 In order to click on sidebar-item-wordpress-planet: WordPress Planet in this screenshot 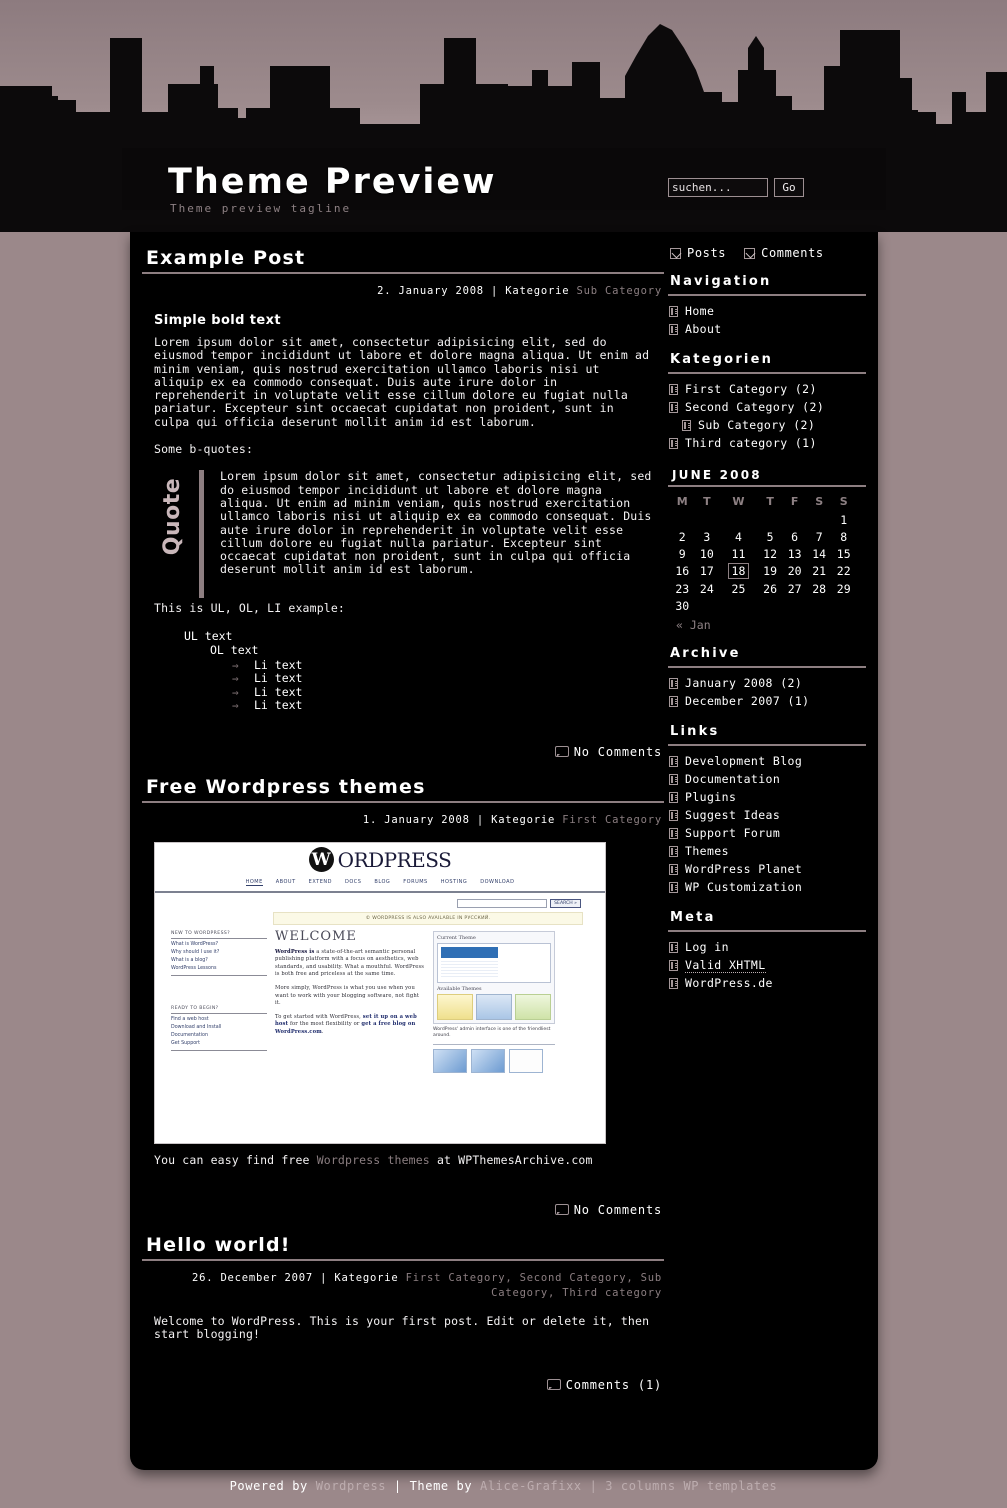, I will do `click(767, 869)`.